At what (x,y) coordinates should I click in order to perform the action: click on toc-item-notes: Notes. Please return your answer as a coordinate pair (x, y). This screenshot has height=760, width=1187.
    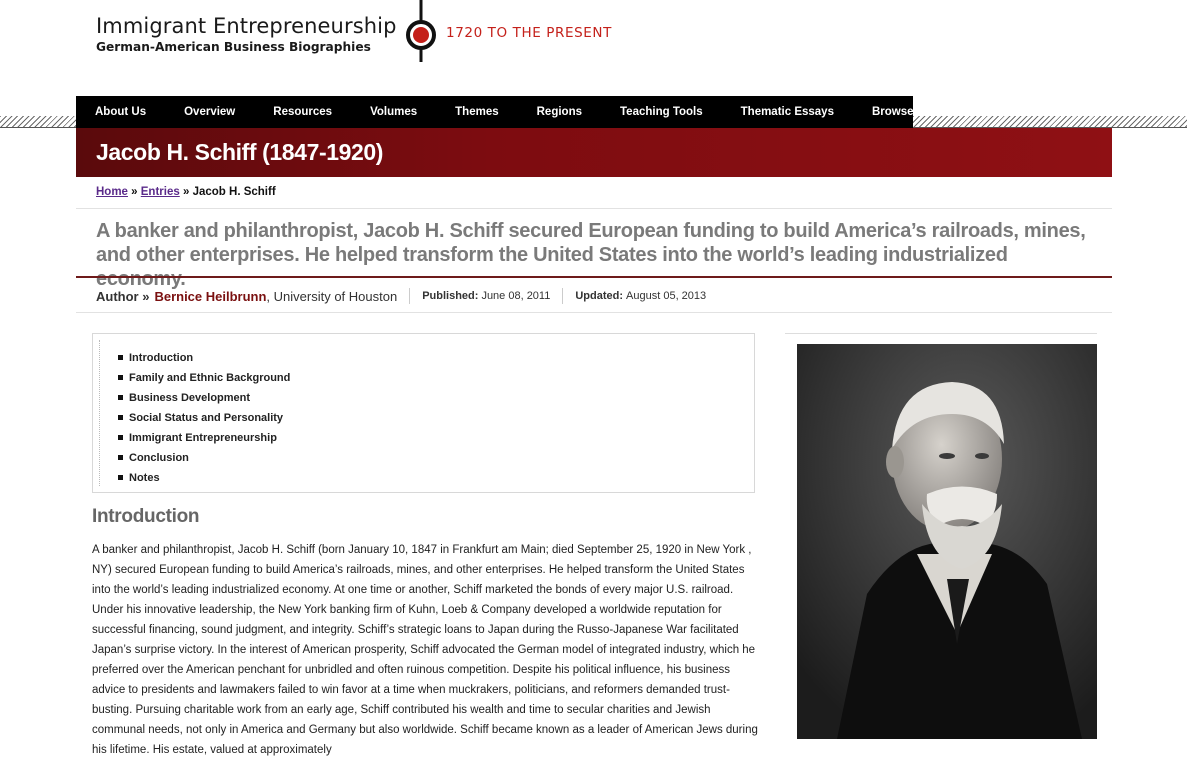
    Looking at the image, I should click on (204, 478).